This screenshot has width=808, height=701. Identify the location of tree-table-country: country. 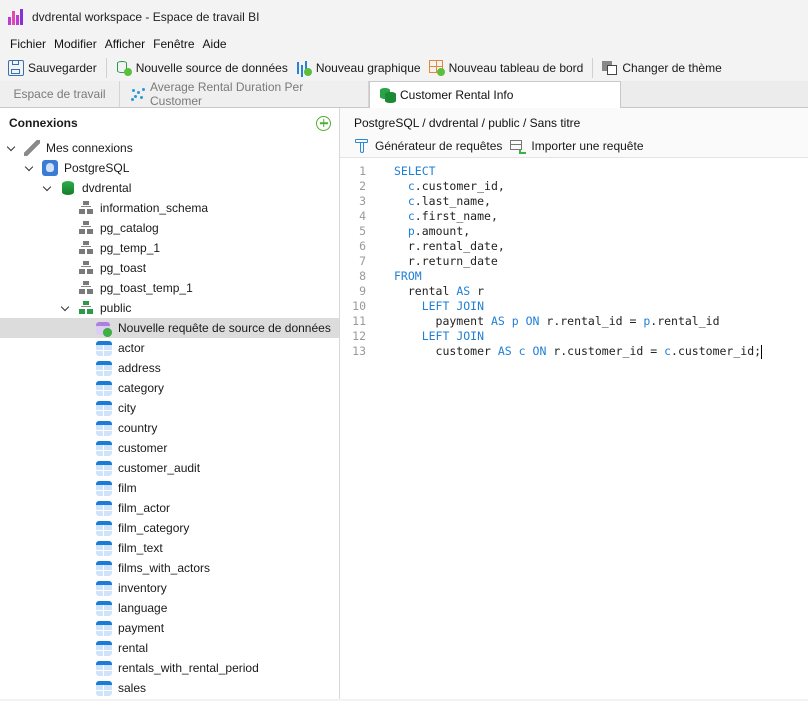
(169, 428).